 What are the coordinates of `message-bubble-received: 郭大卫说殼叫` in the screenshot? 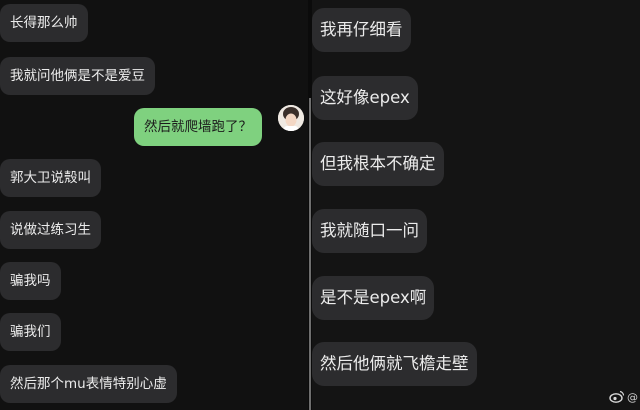 It's located at (50, 178).